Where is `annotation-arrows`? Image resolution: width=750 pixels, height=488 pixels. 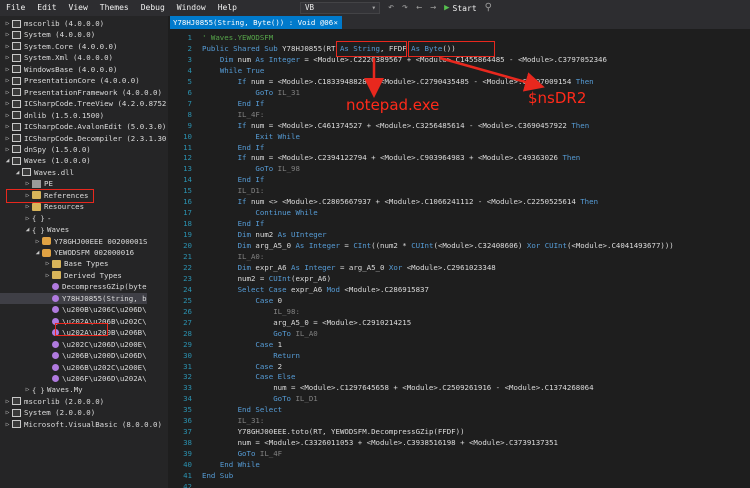
annotation-arrows is located at coordinates (454, 77).